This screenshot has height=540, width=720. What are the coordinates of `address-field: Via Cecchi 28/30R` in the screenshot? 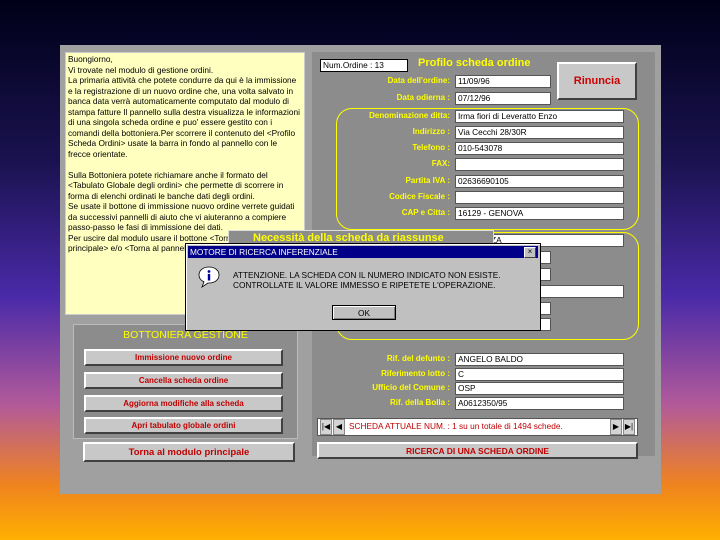 It's located at (539, 132).